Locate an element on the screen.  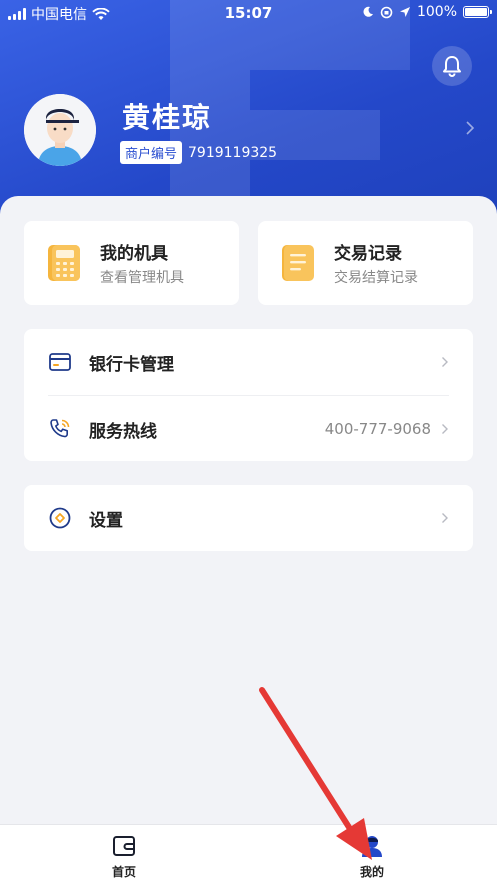
tab-mine-label: 我的 is located at coordinates (371, 872).